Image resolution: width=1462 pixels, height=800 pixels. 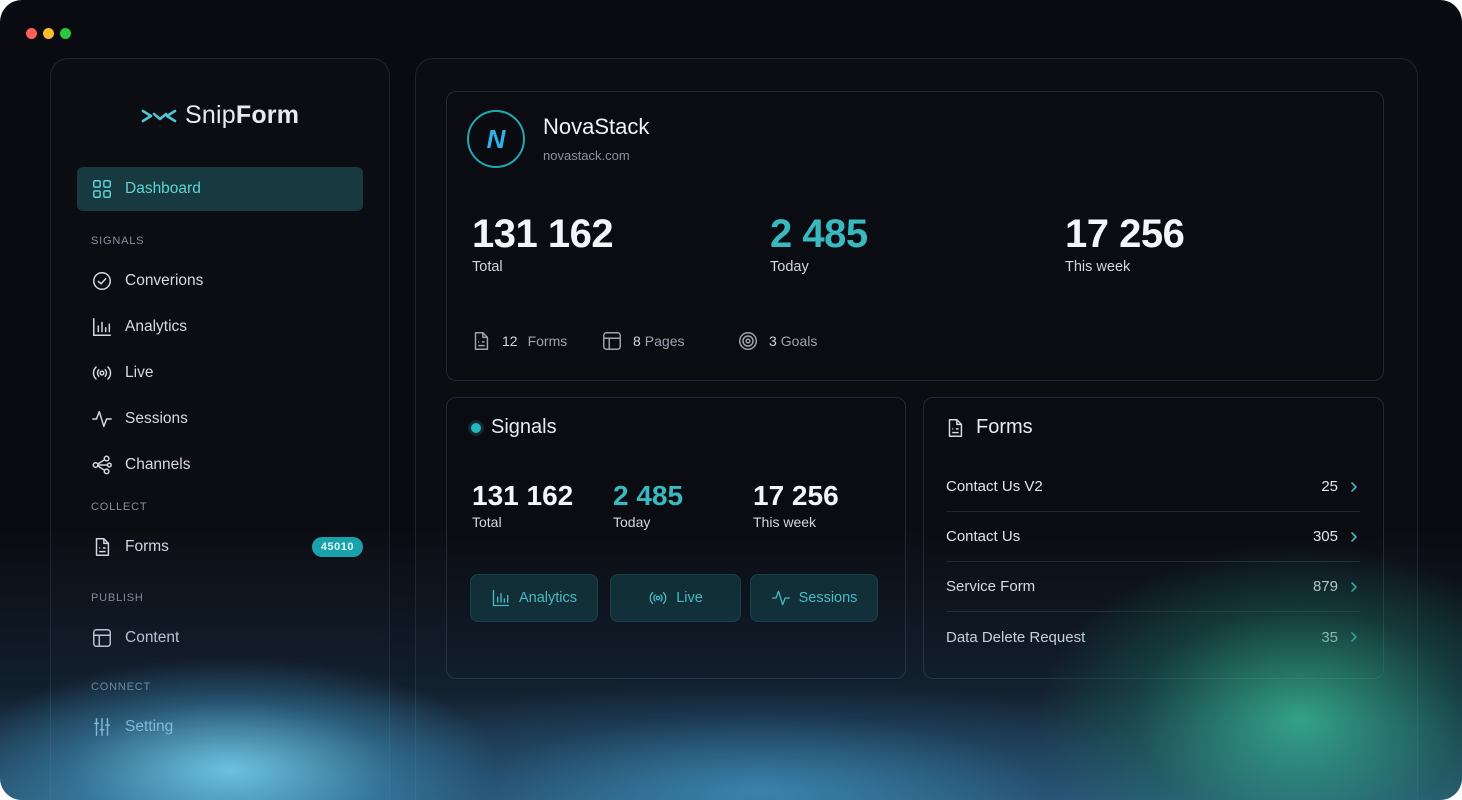 I want to click on check-circle-icon, so click(x=102, y=281).